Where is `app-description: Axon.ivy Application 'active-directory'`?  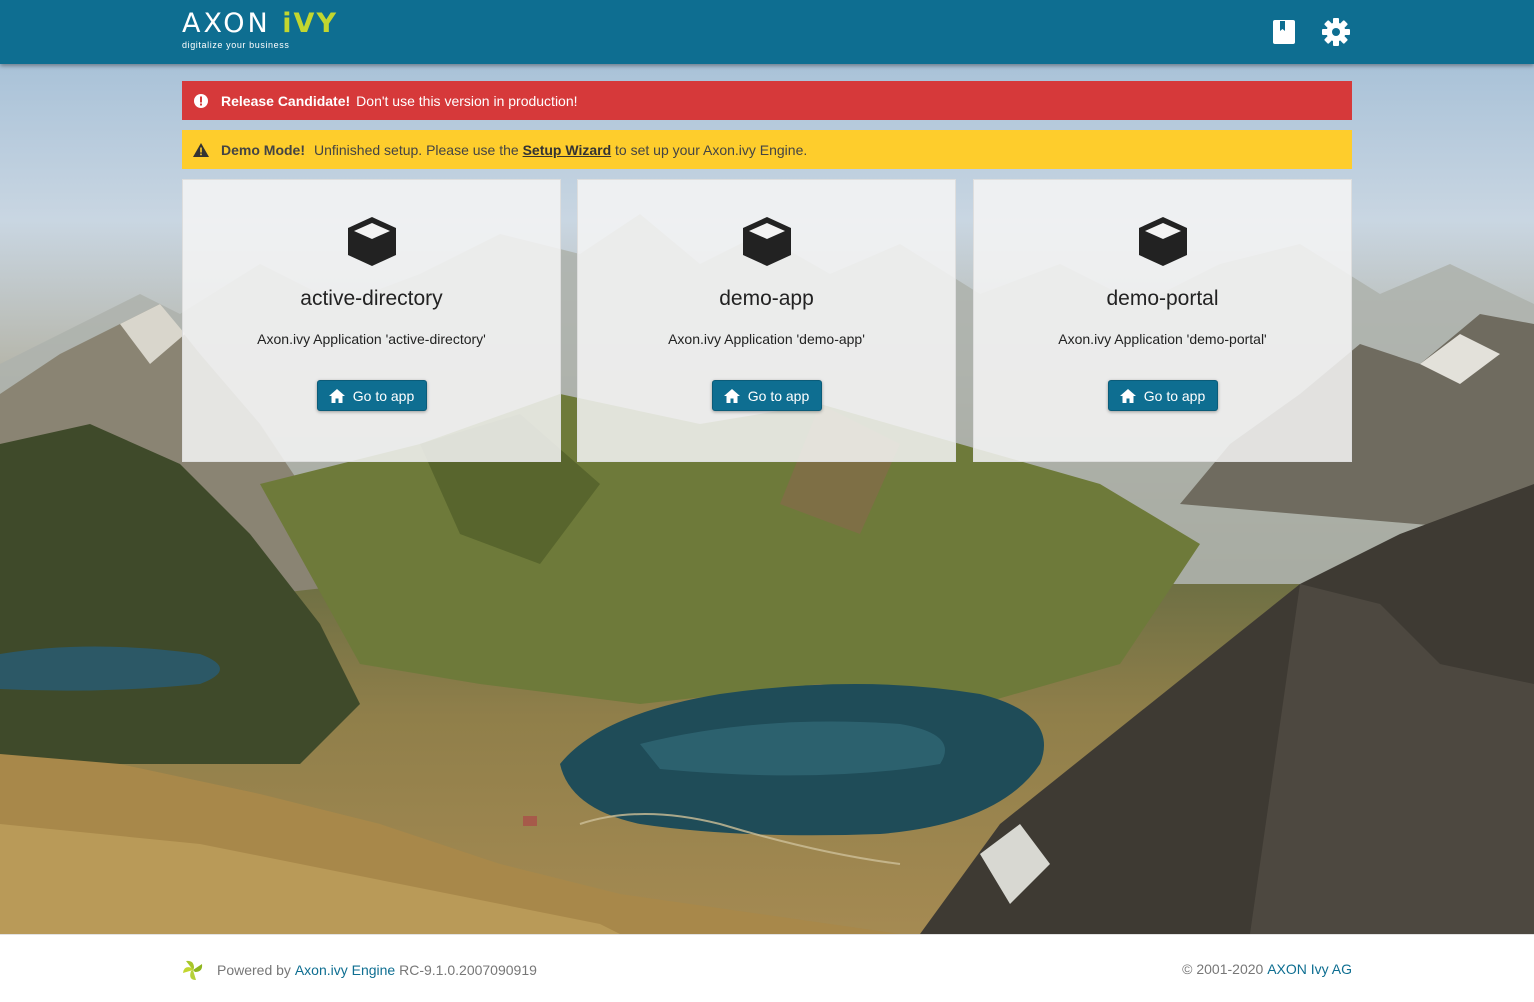 app-description: Axon.ivy Application 'active-directory' is located at coordinates (371, 339).